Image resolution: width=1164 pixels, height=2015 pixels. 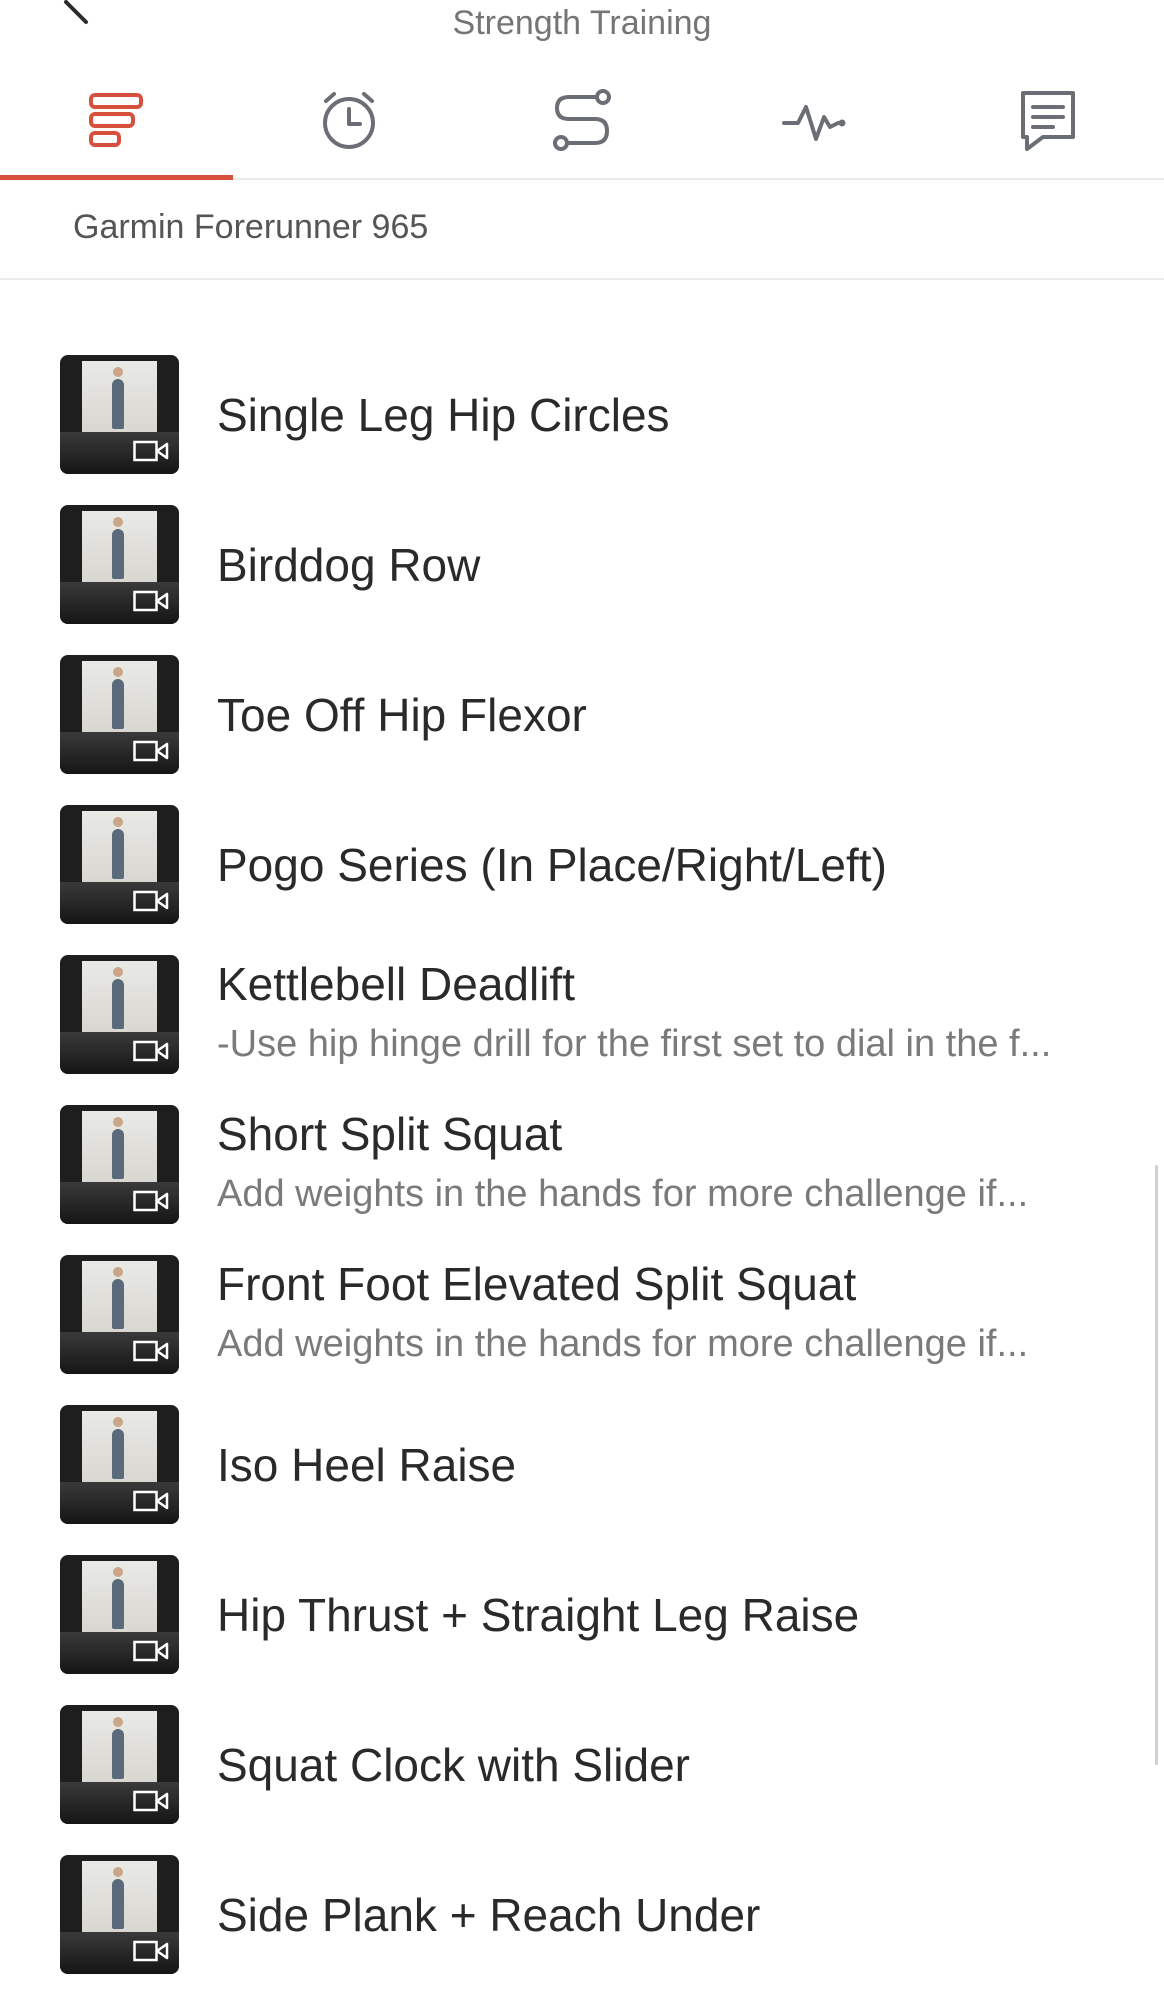 What do you see at coordinates (582, 230) in the screenshot?
I see `device-row: Garmin Forerunner 965` at bounding box center [582, 230].